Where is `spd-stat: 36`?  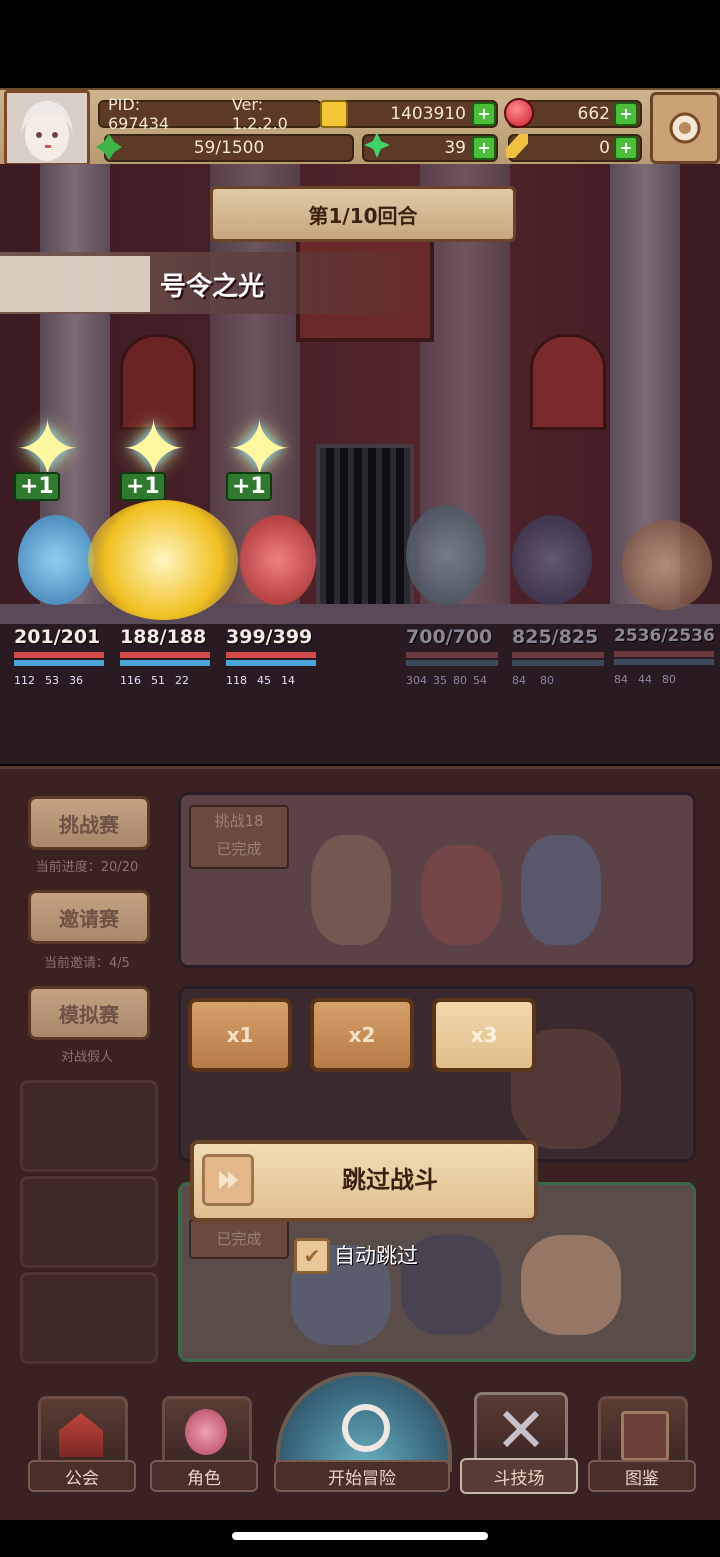
spd-stat: 36 is located at coordinates (76, 680).